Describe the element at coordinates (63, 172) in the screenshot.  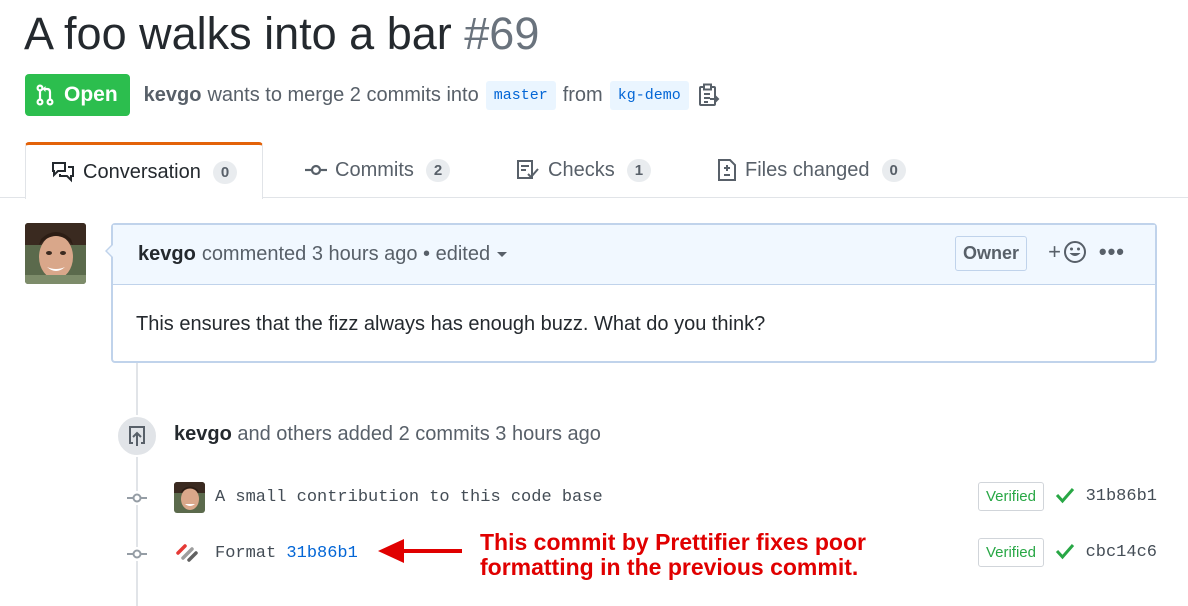
I see `comment-discussion-icon` at that location.